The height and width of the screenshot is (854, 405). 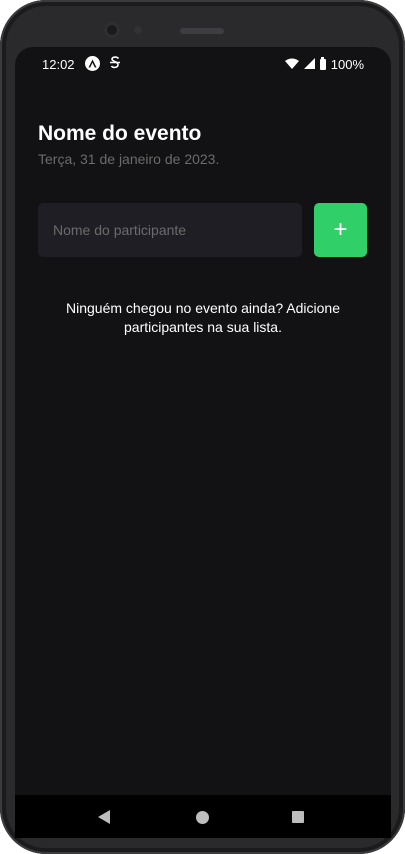 What do you see at coordinates (202, 31) in the screenshot?
I see `earpiece-speaker` at bounding box center [202, 31].